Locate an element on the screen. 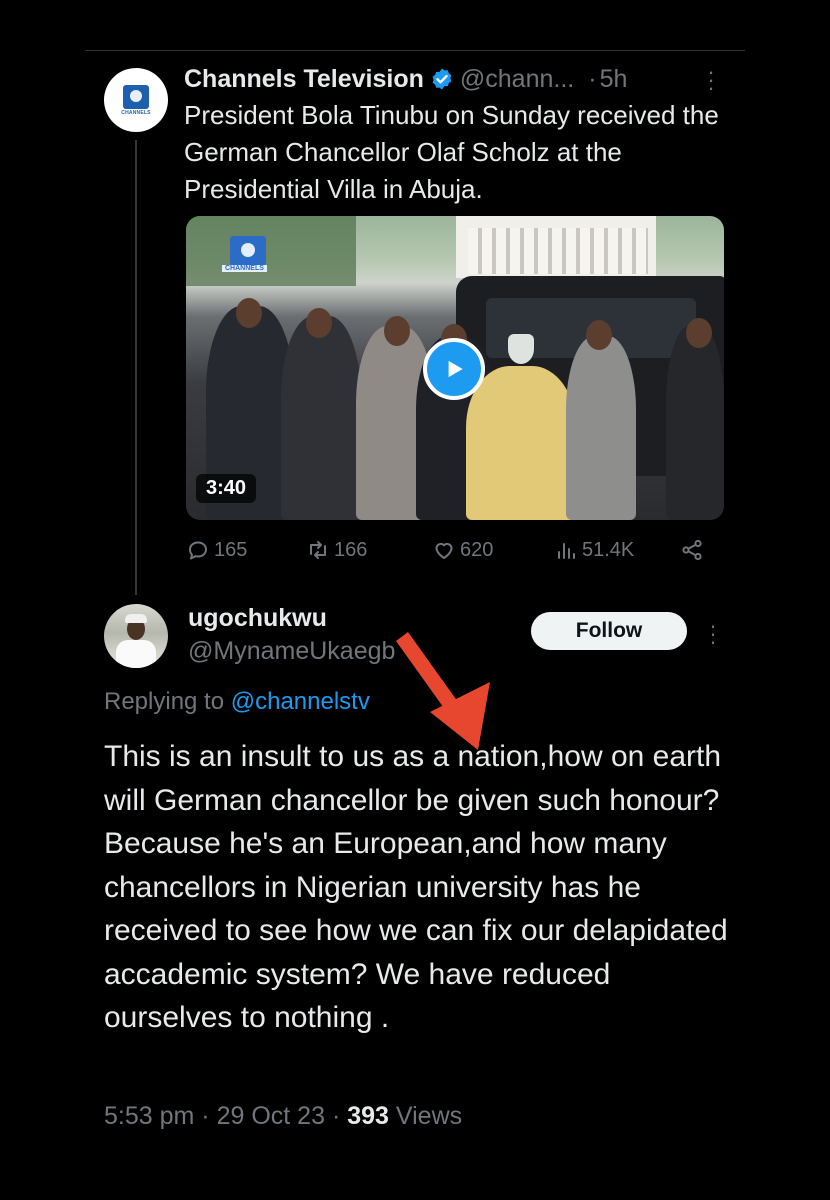  reply-more-options-icon: · · · is located at coordinates (713, 634).